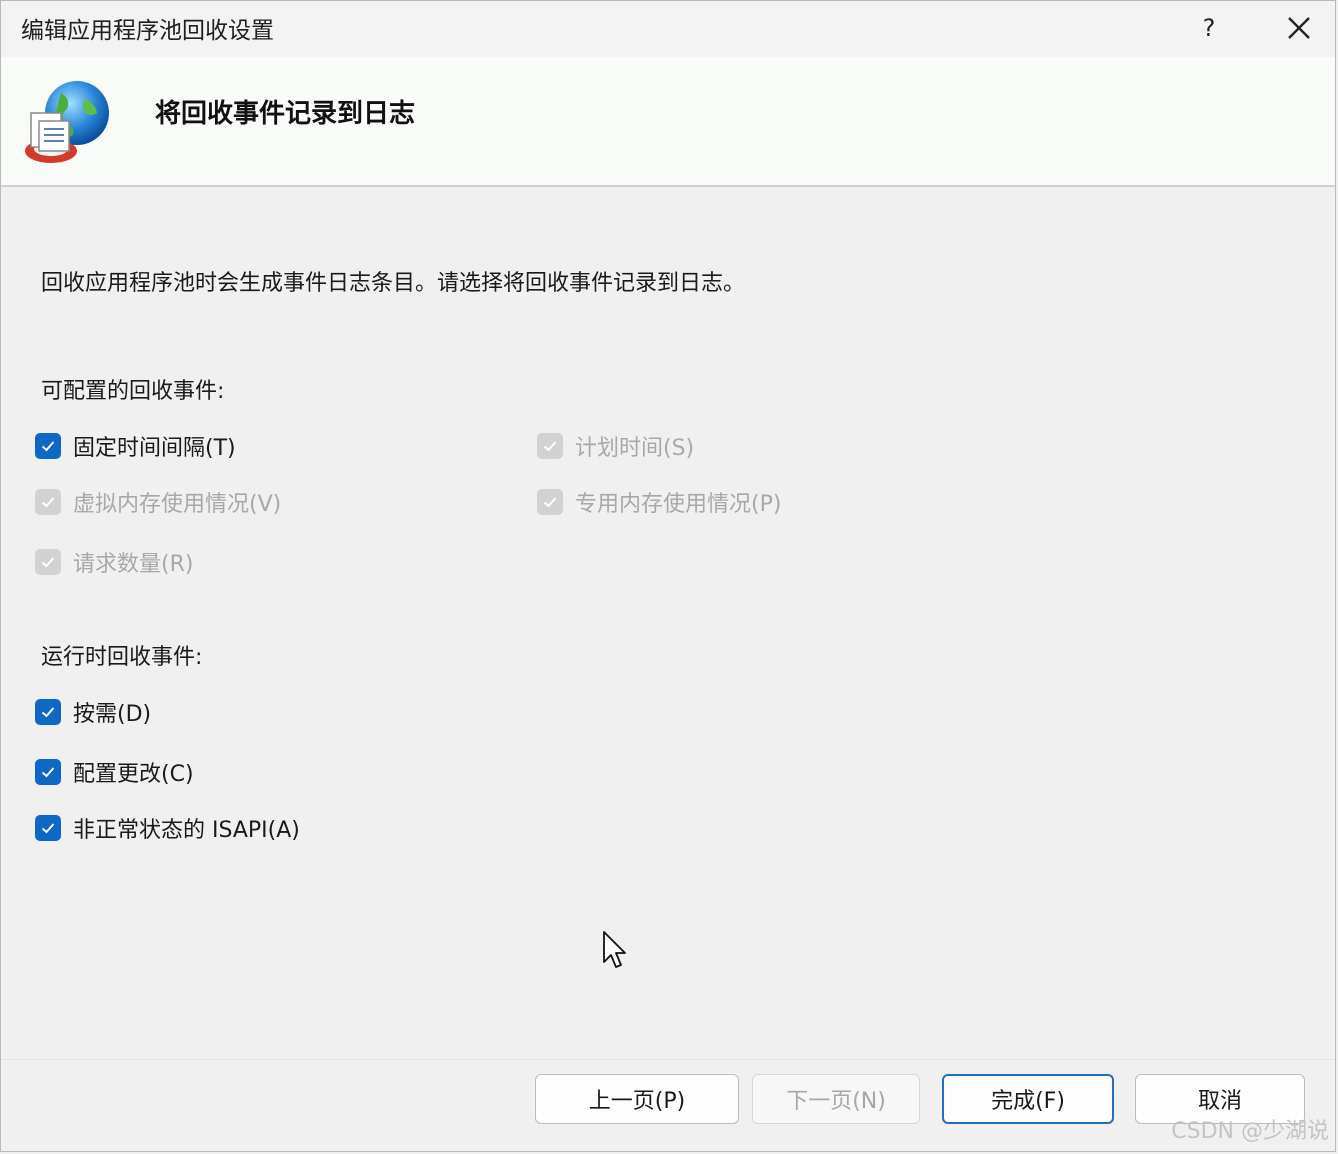  I want to click on window-title: 编辑应用程序池回收设置, so click(147, 31).